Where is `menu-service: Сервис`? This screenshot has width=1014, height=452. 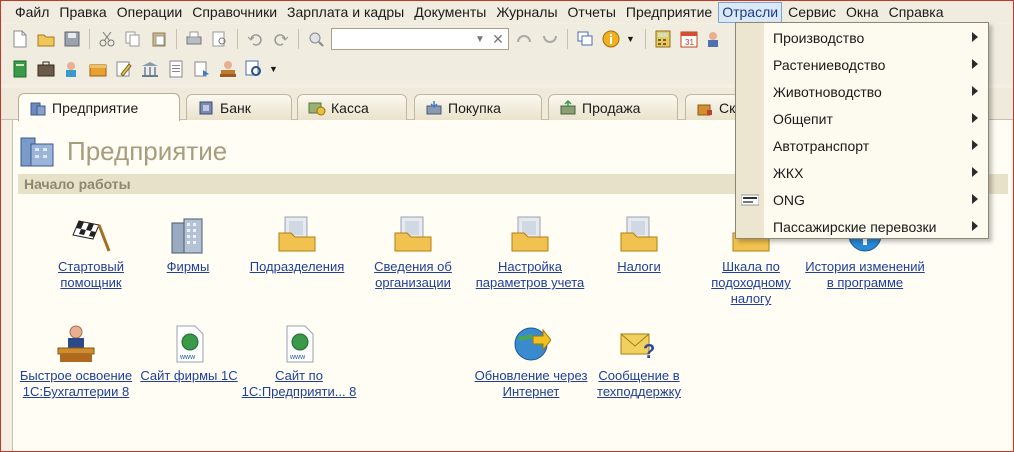 menu-service: Сервис is located at coordinates (812, 12).